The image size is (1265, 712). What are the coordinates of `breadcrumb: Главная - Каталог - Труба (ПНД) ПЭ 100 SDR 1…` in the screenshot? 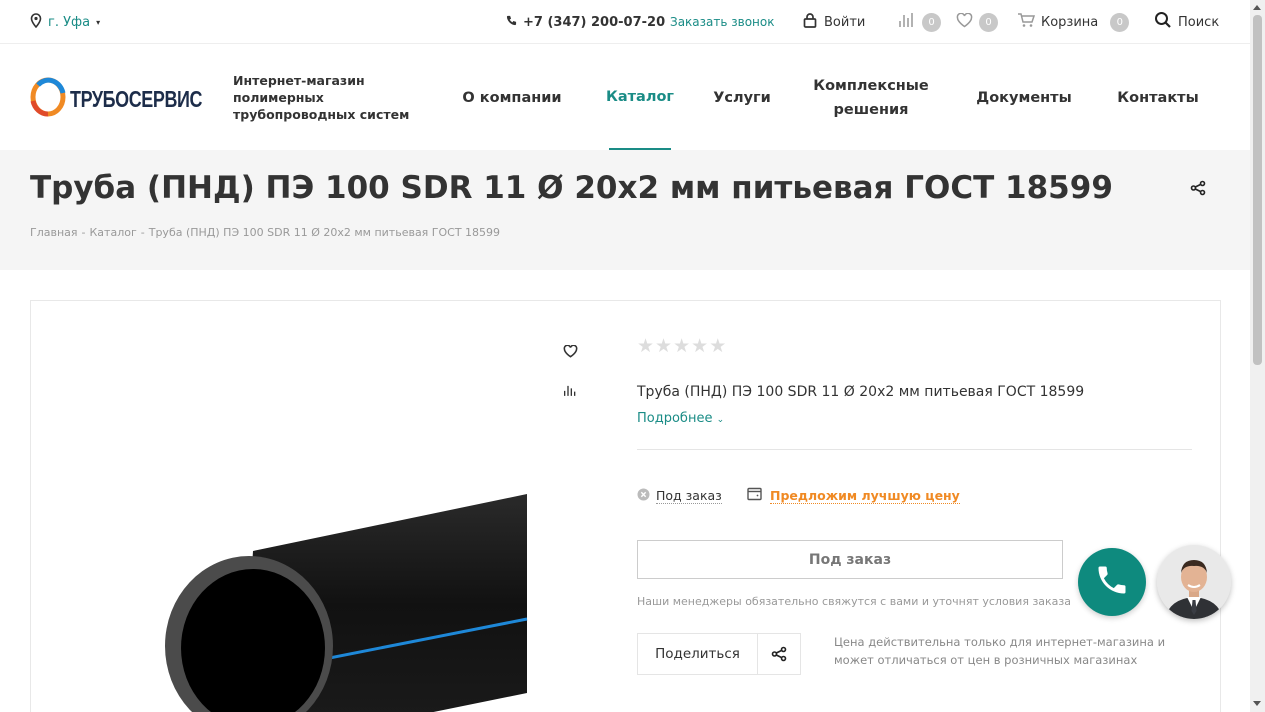 It's located at (265, 232).